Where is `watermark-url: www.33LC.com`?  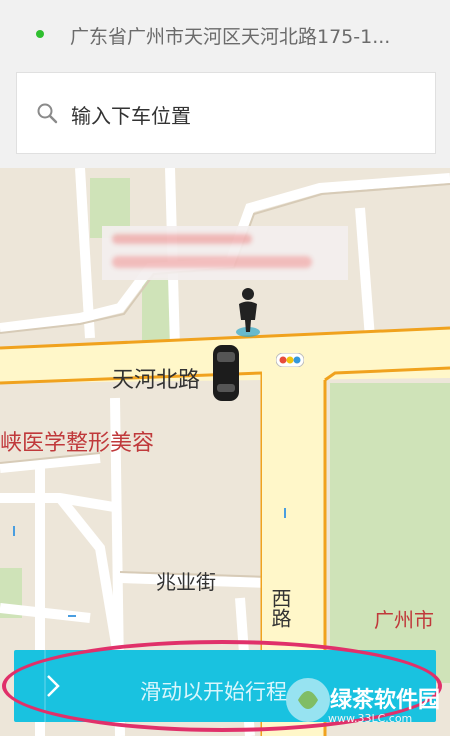 watermark-url: www.33LC.com is located at coordinates (370, 718).